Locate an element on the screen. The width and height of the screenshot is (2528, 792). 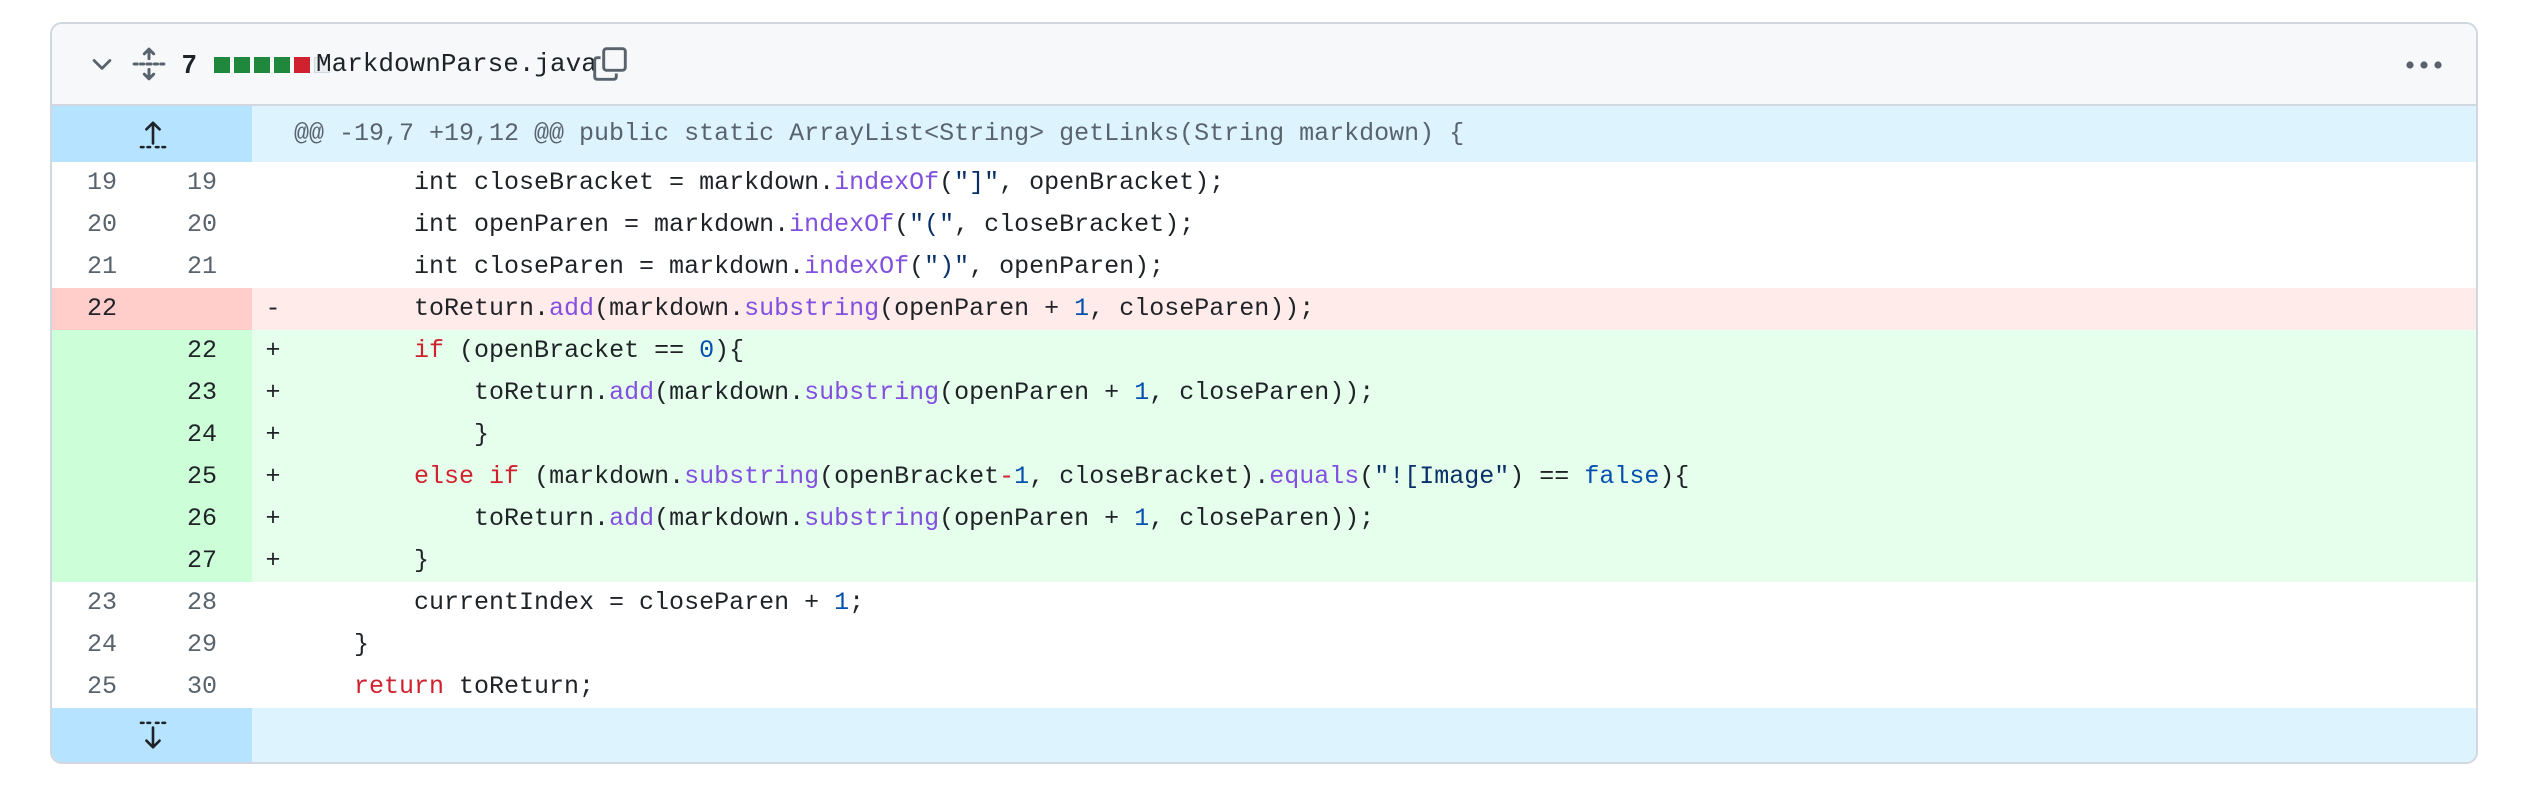
chevron-down-icon is located at coordinates (102, 64).